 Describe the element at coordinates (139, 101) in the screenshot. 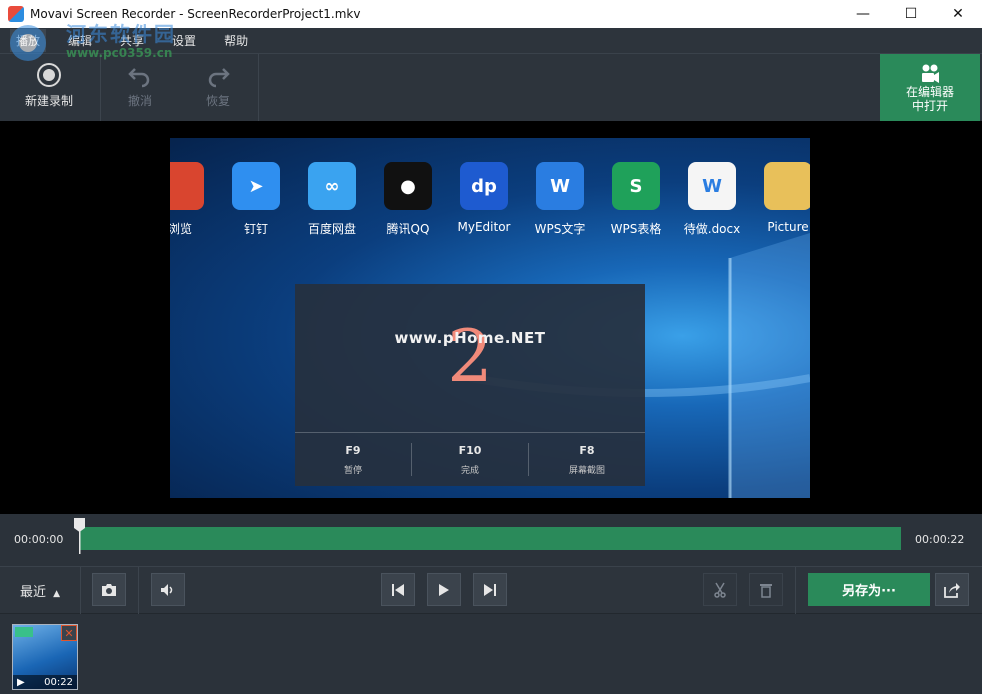

I see `undo-label: 撤消` at that location.